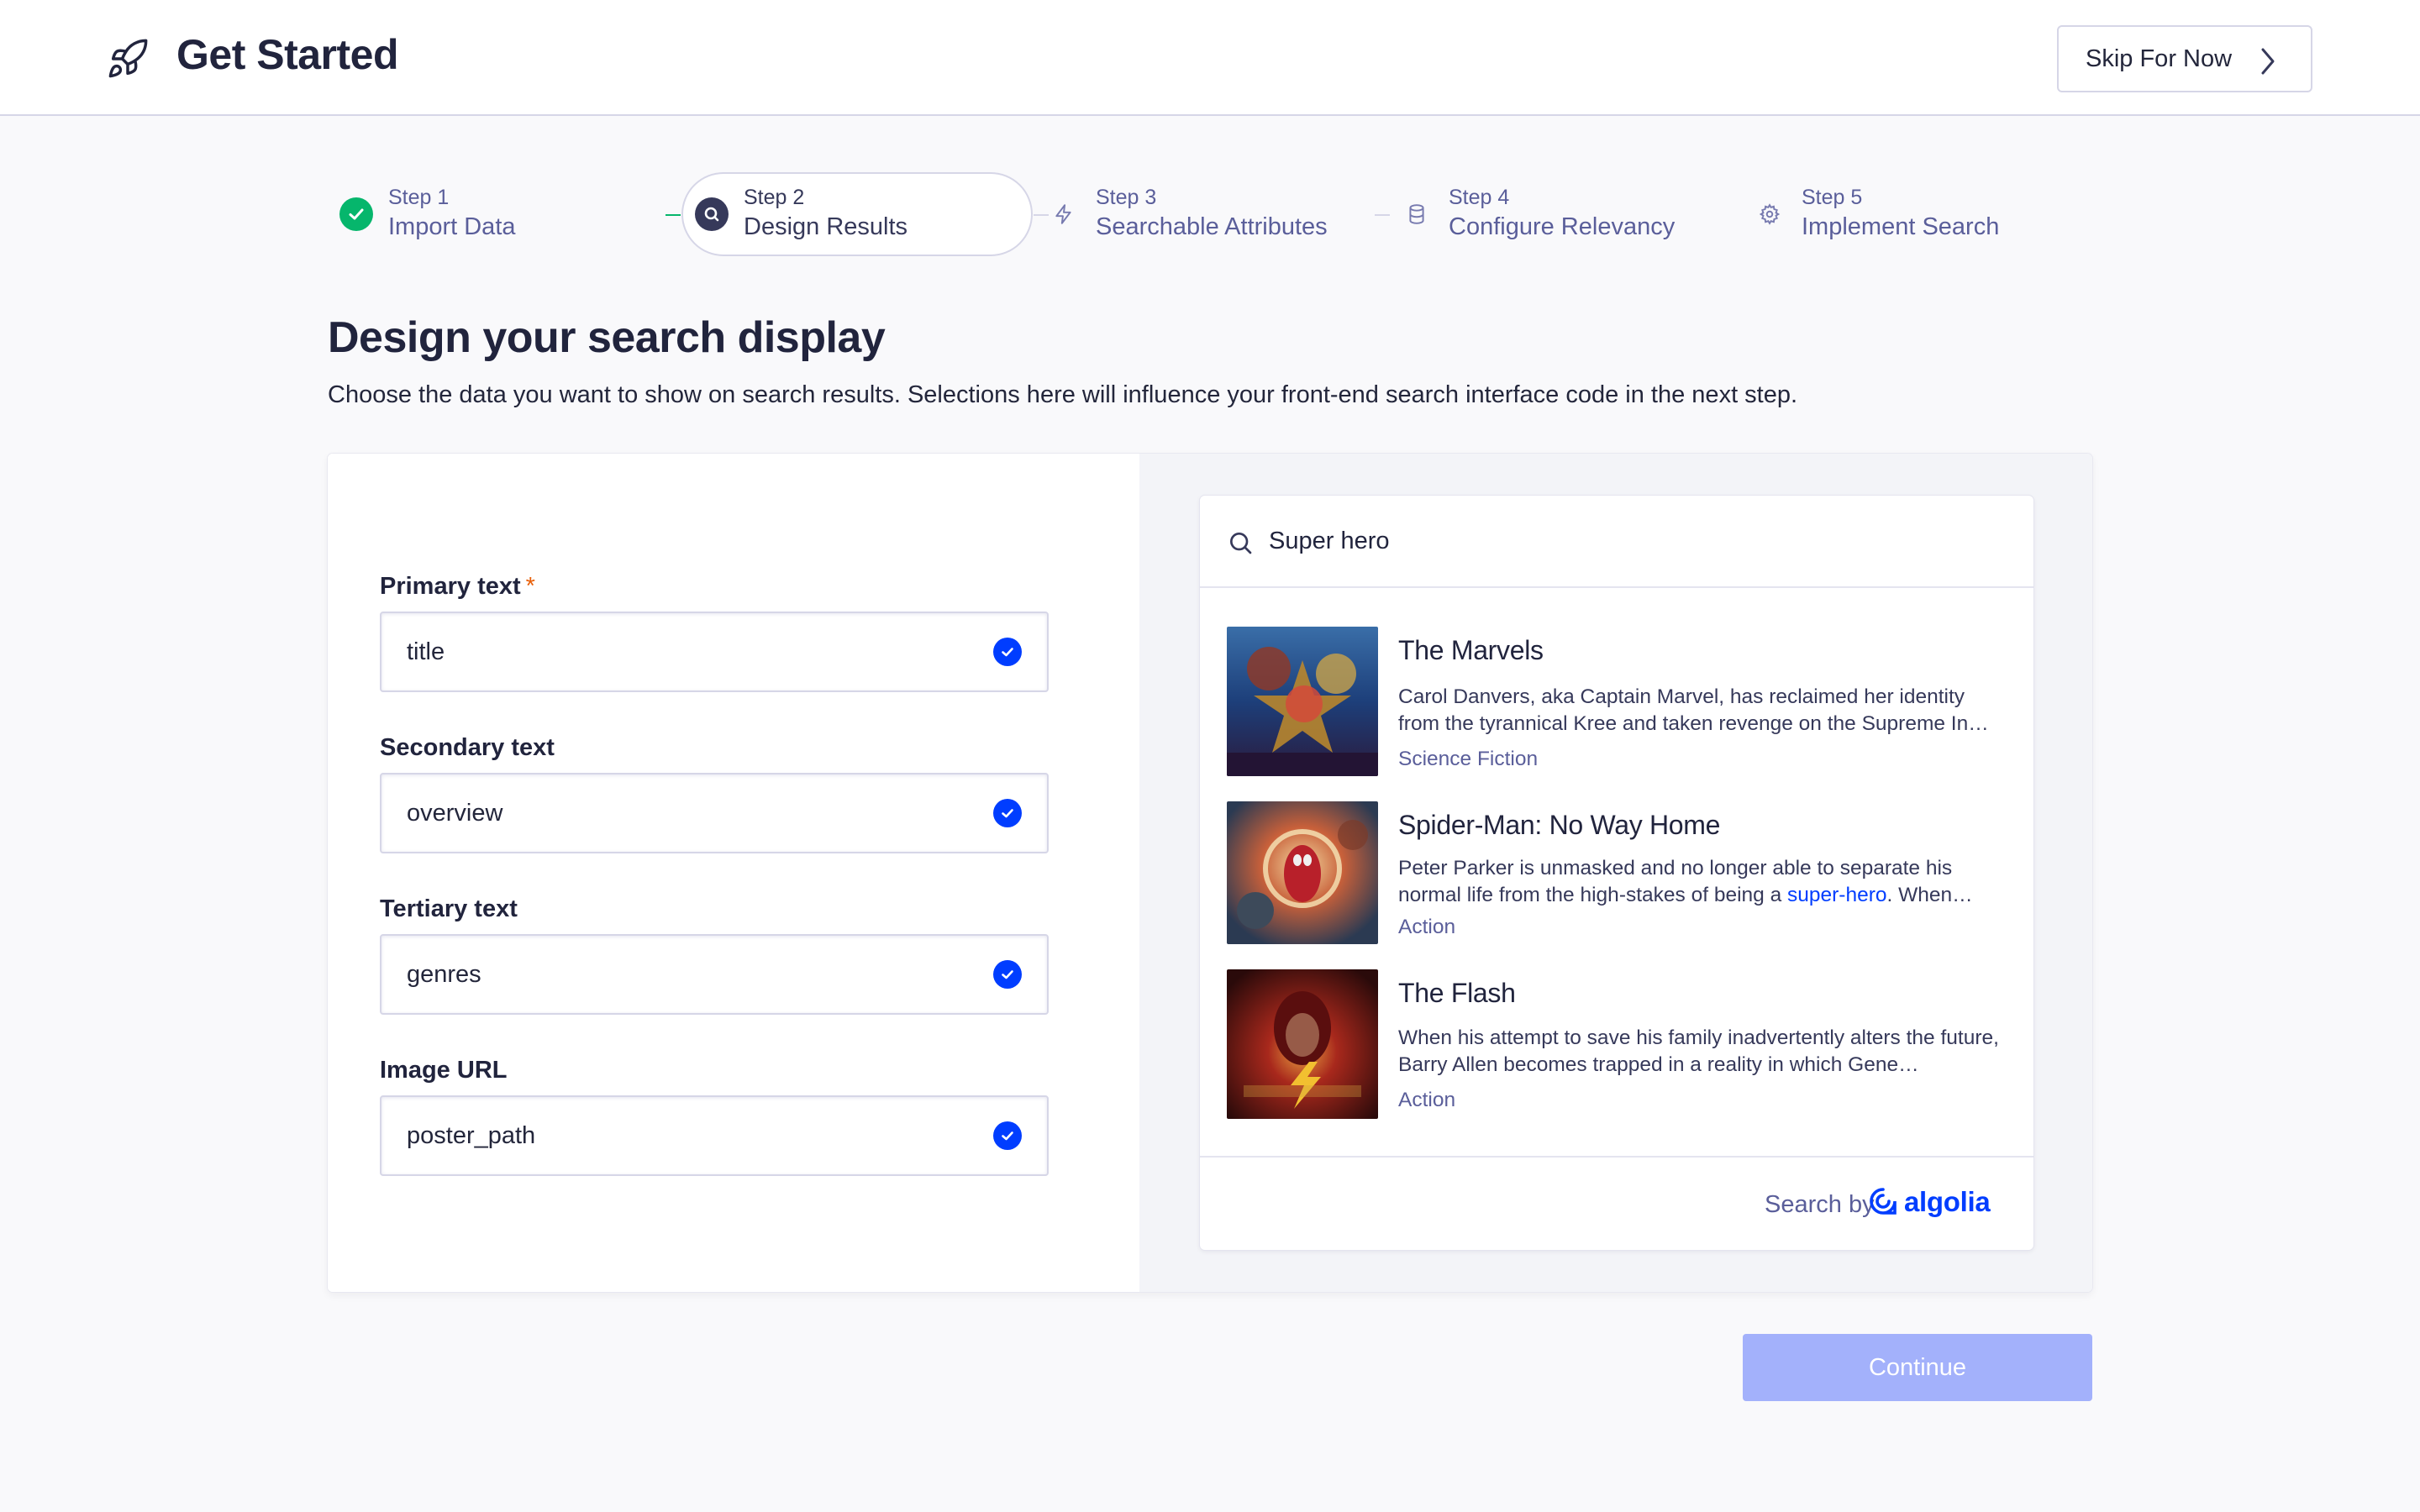 Image resolution: width=2420 pixels, height=1512 pixels. What do you see at coordinates (1769, 214) in the screenshot?
I see `gear-icon` at bounding box center [1769, 214].